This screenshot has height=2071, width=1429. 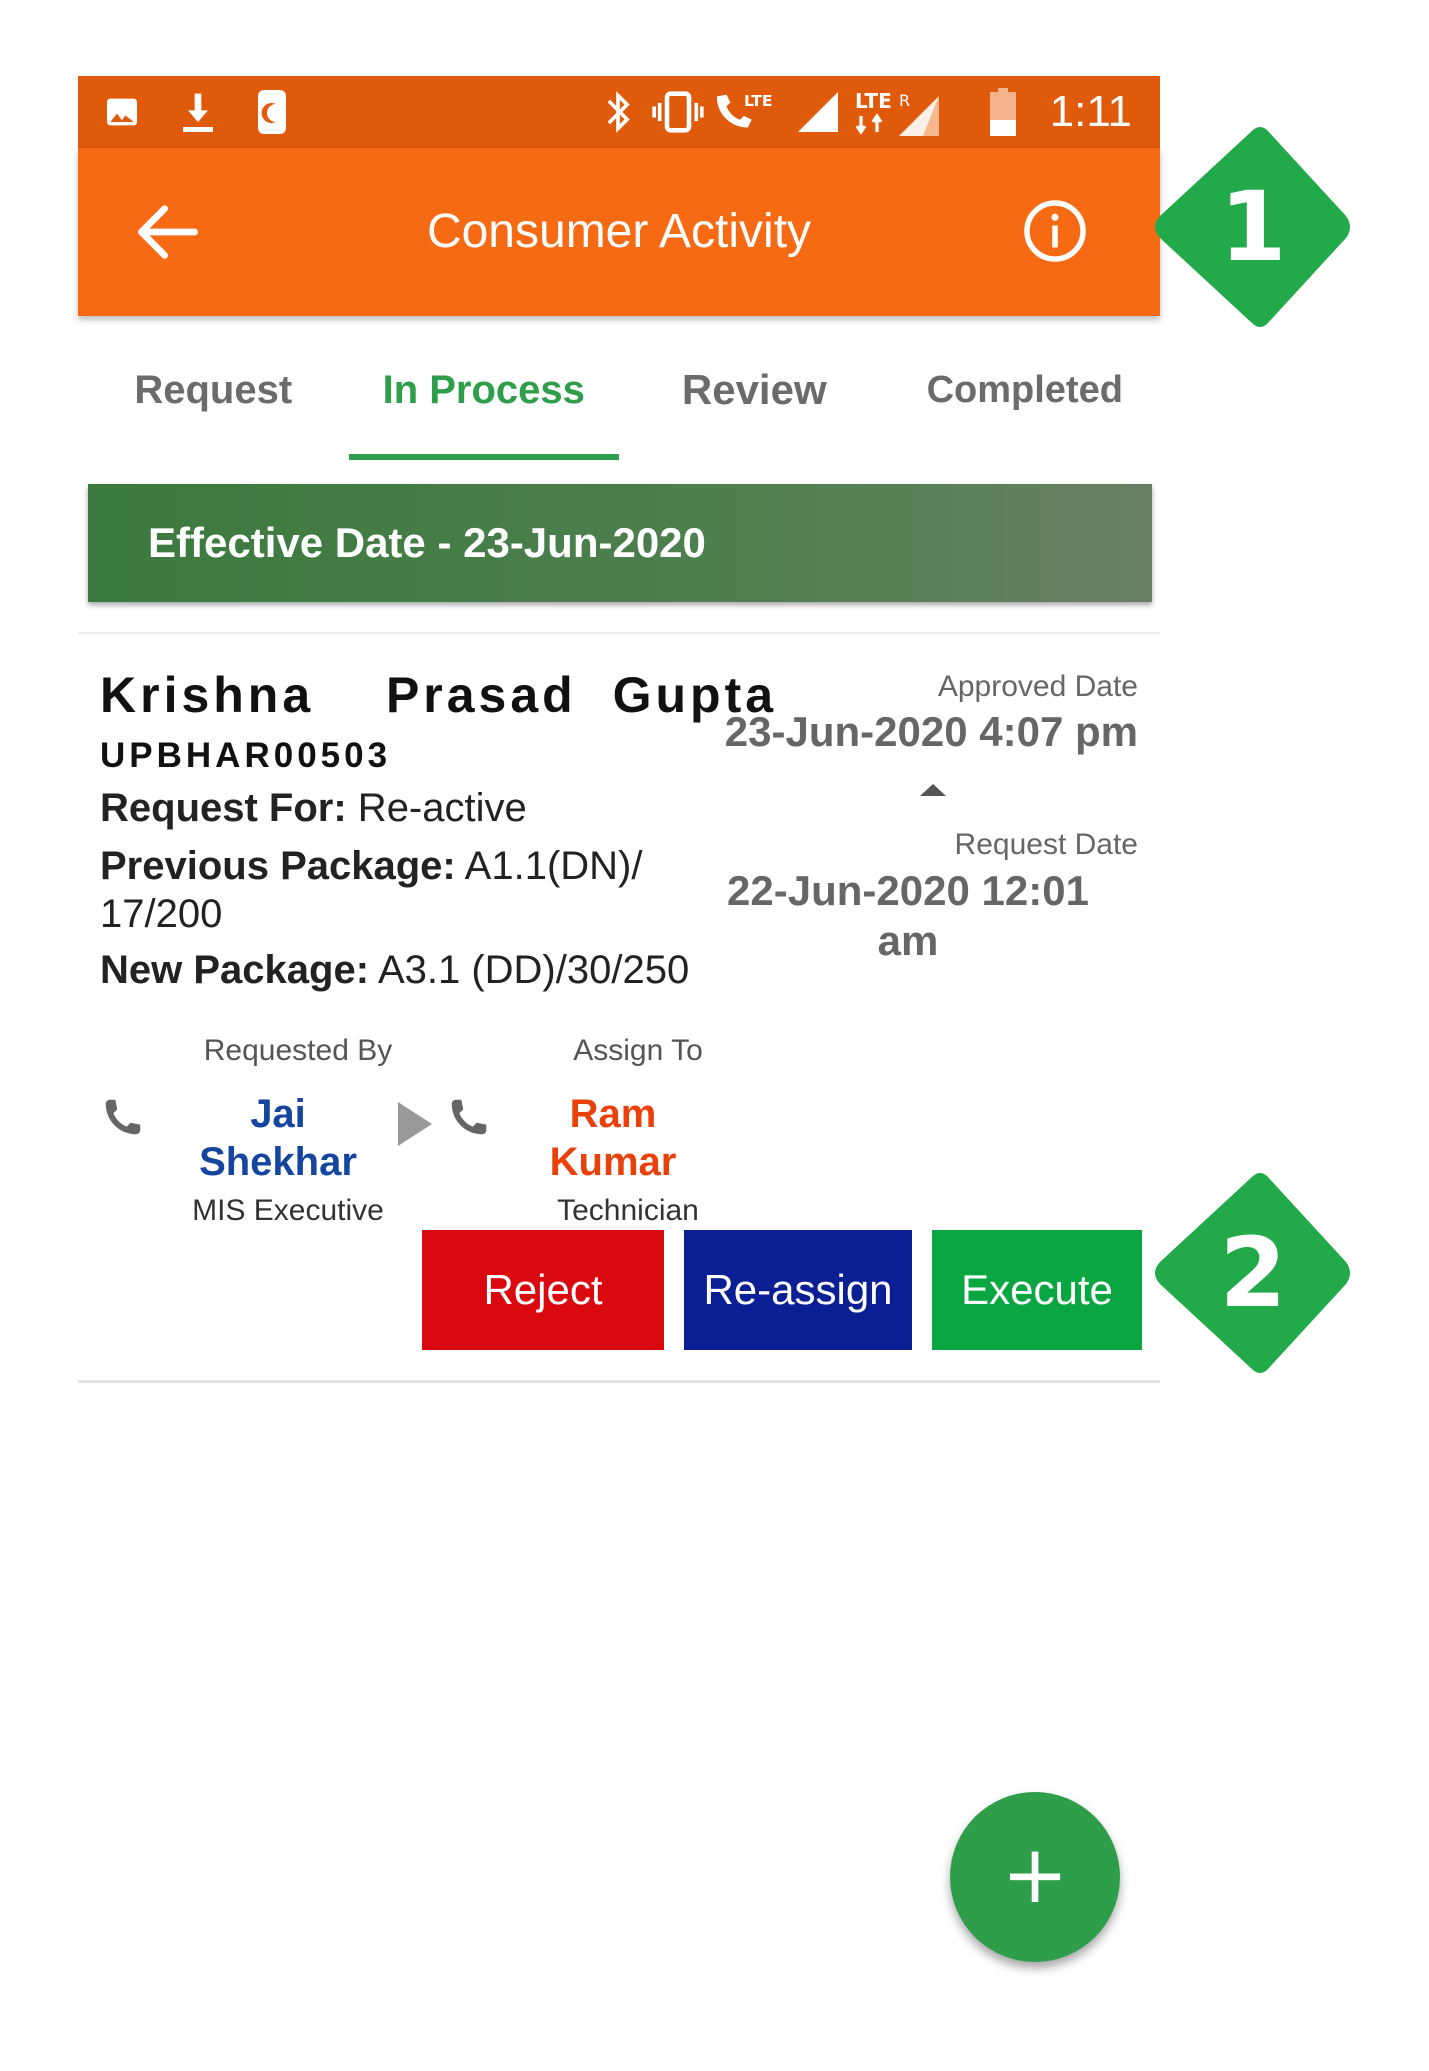 What do you see at coordinates (298, 1050) in the screenshot?
I see `requested-by-label: Requested By` at bounding box center [298, 1050].